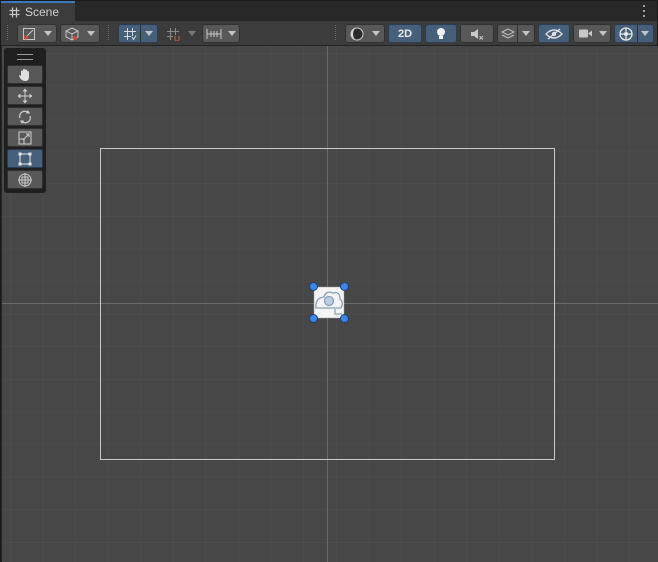 This screenshot has height=562, width=658. I want to click on camera-dropdown, so click(592, 33).